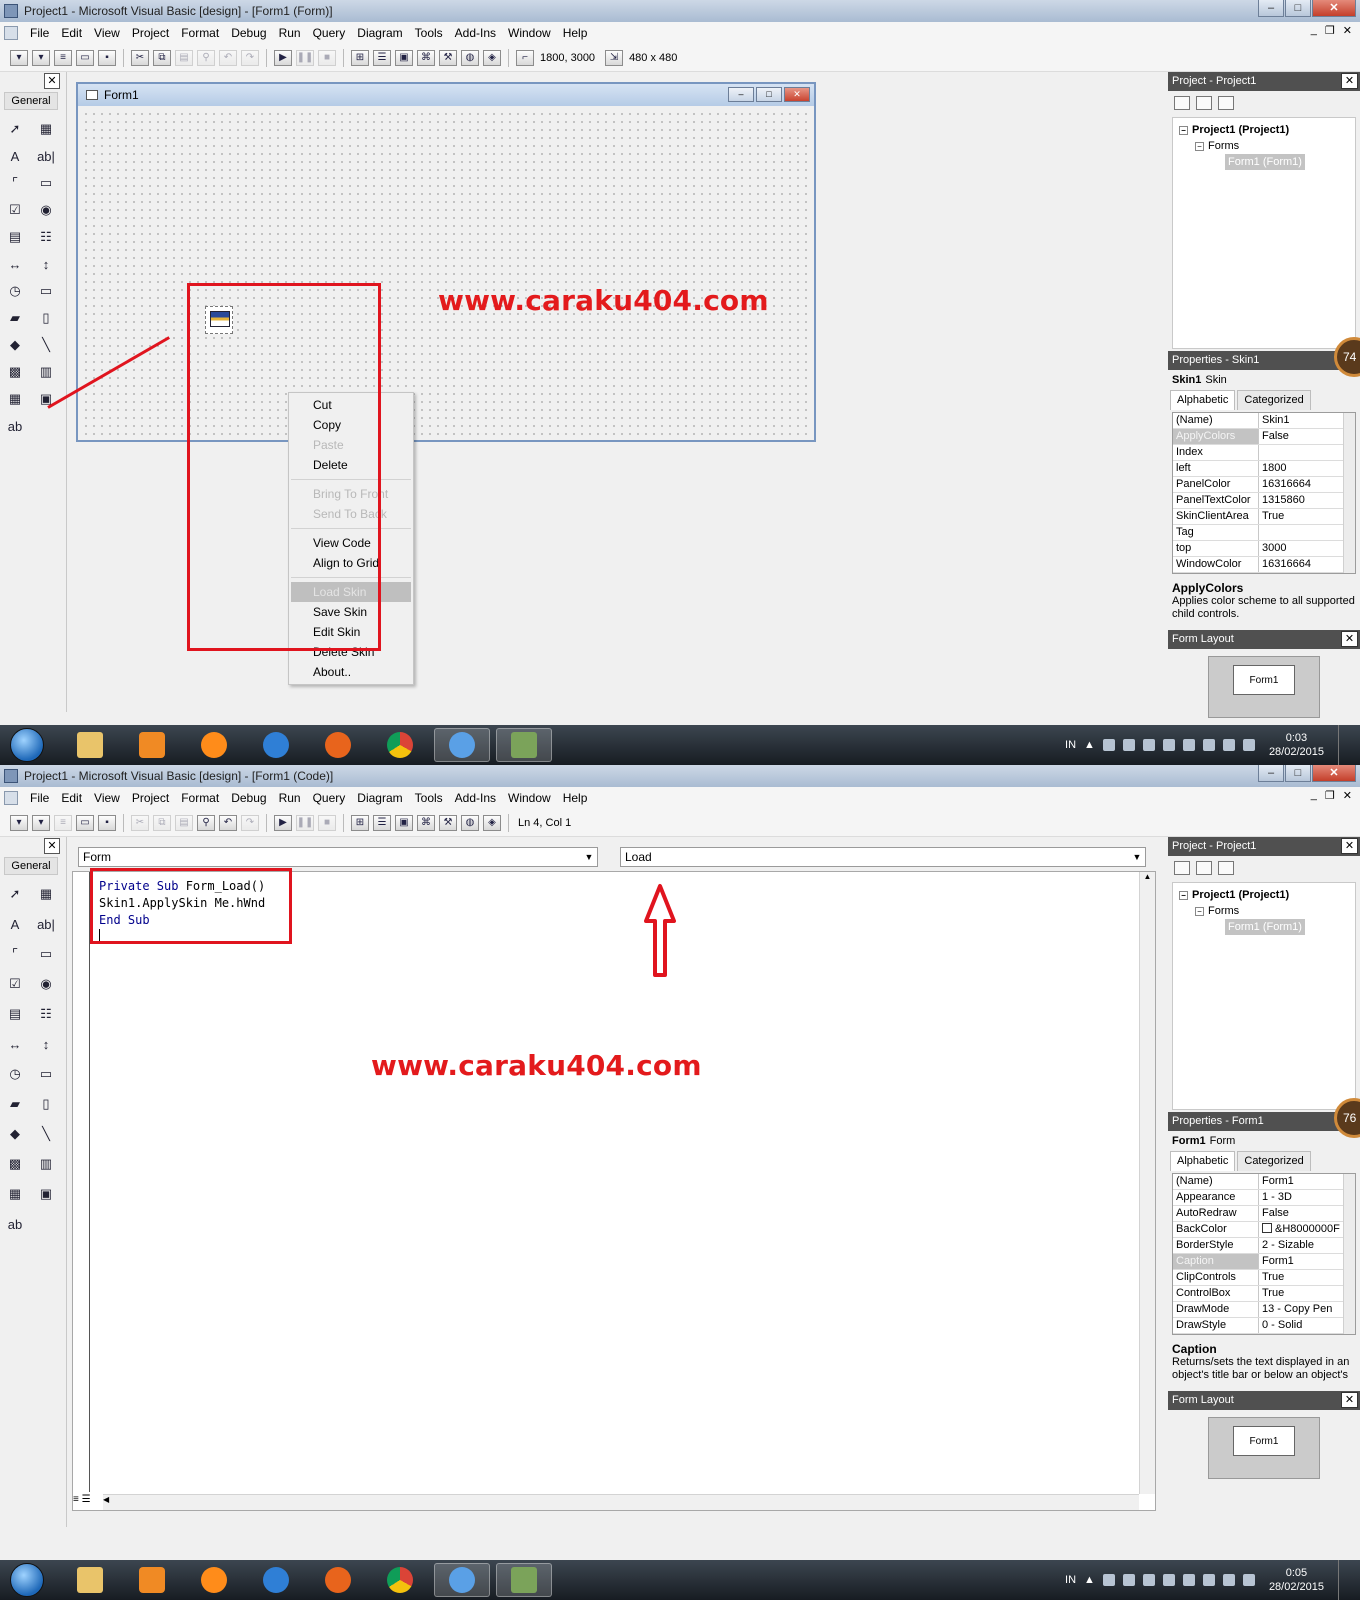 The image size is (1360, 1600). What do you see at coordinates (1264, 1141) in the screenshot?
I see `object-selector: Form1 Form` at bounding box center [1264, 1141].